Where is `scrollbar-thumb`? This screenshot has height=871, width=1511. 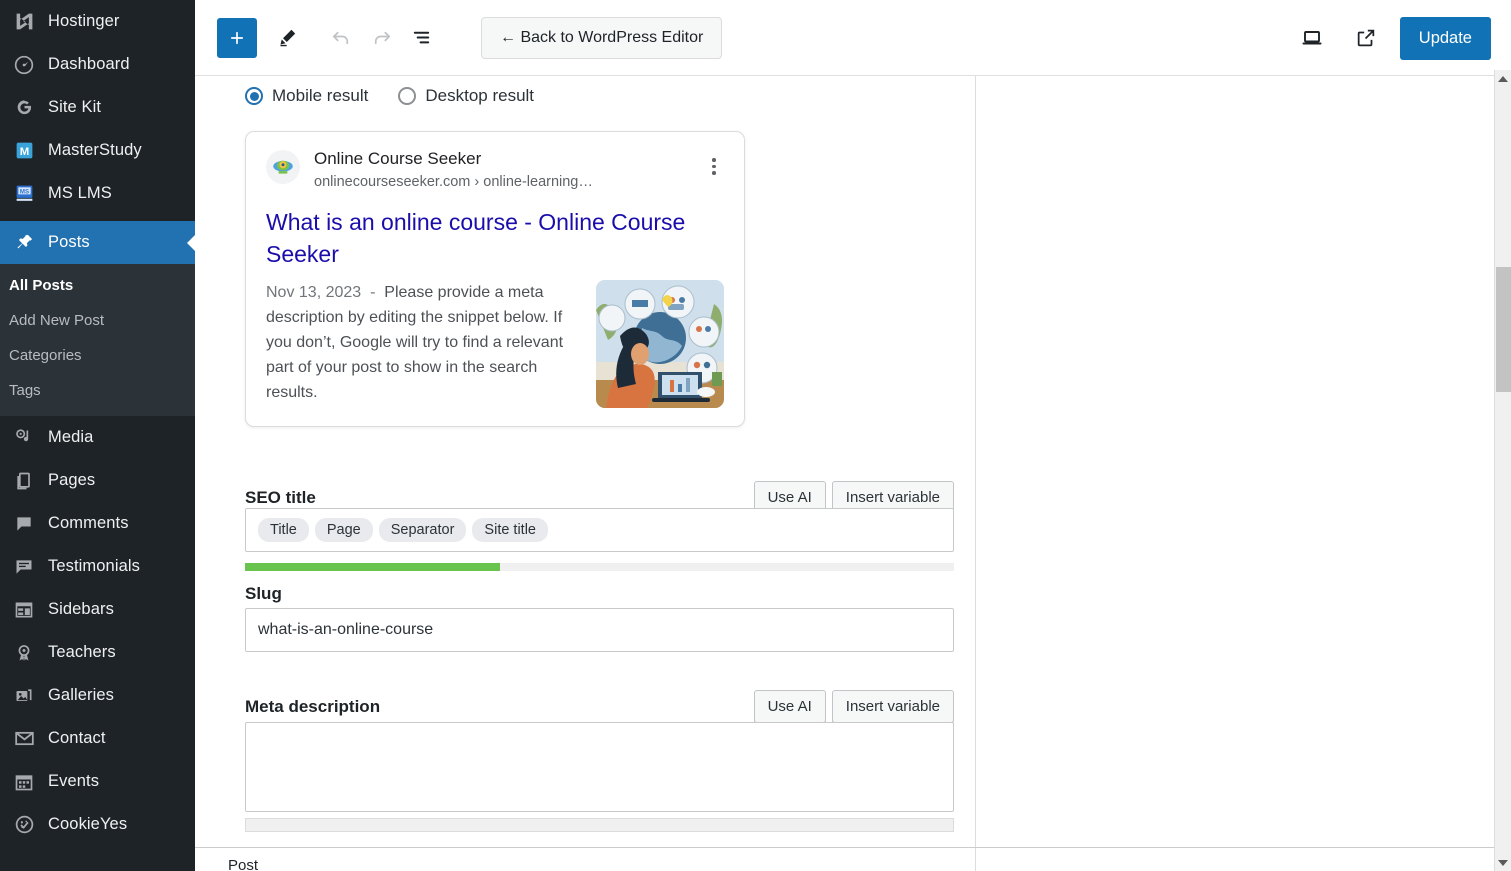 scrollbar-thumb is located at coordinates (1503, 329).